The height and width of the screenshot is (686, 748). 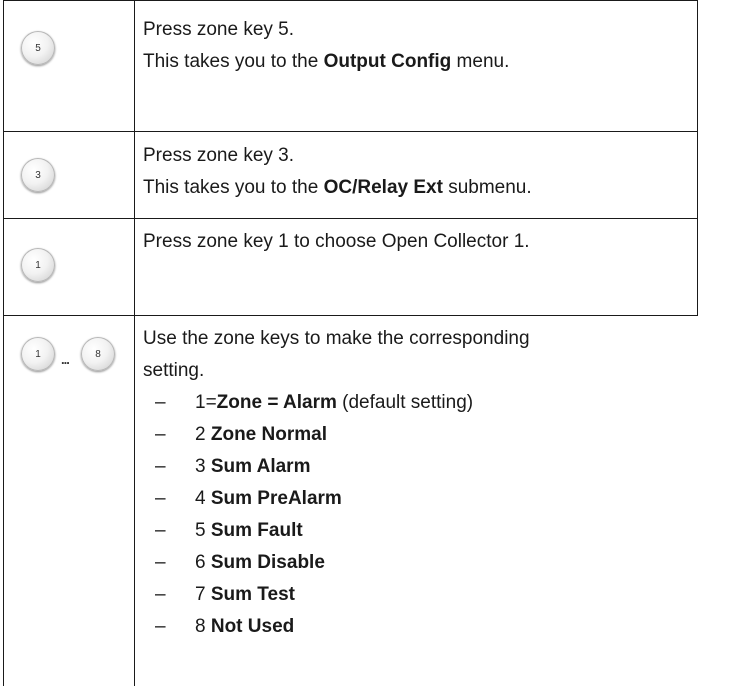 I want to click on list-item: –5 Sum Fault, so click(x=229, y=530).